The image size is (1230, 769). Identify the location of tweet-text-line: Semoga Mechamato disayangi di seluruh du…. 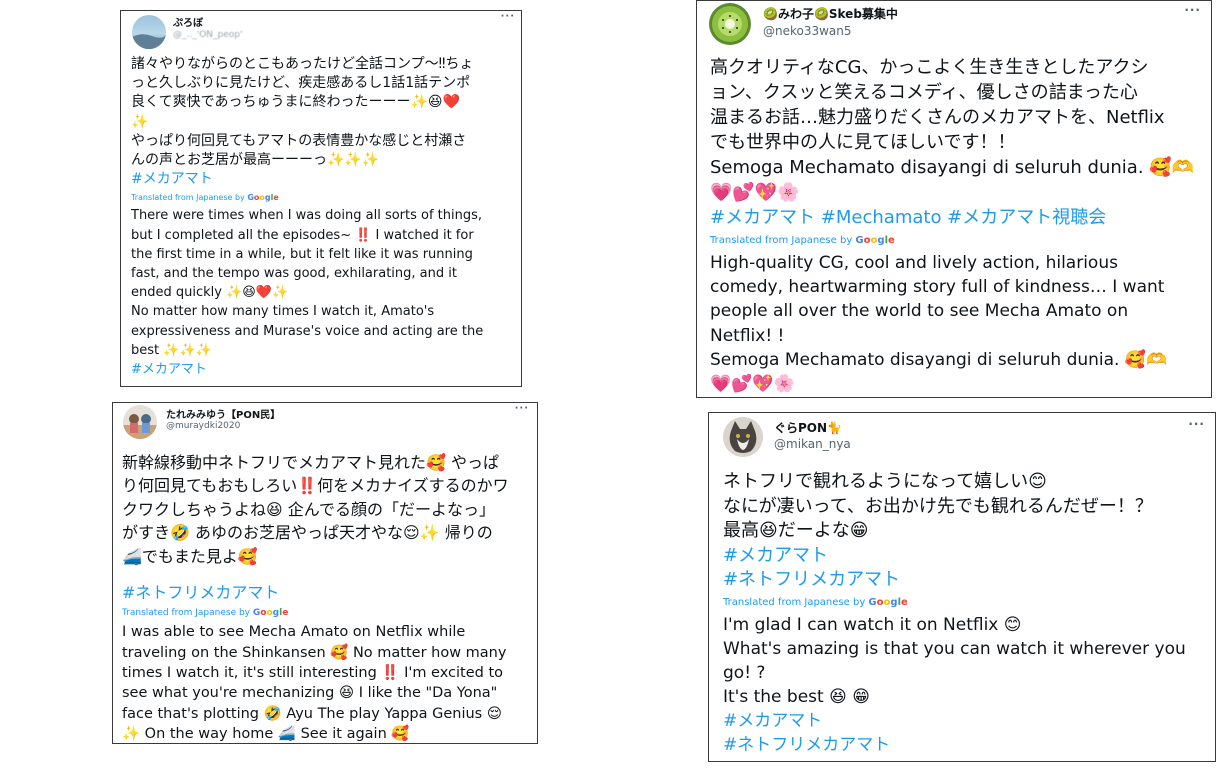
(952, 167).